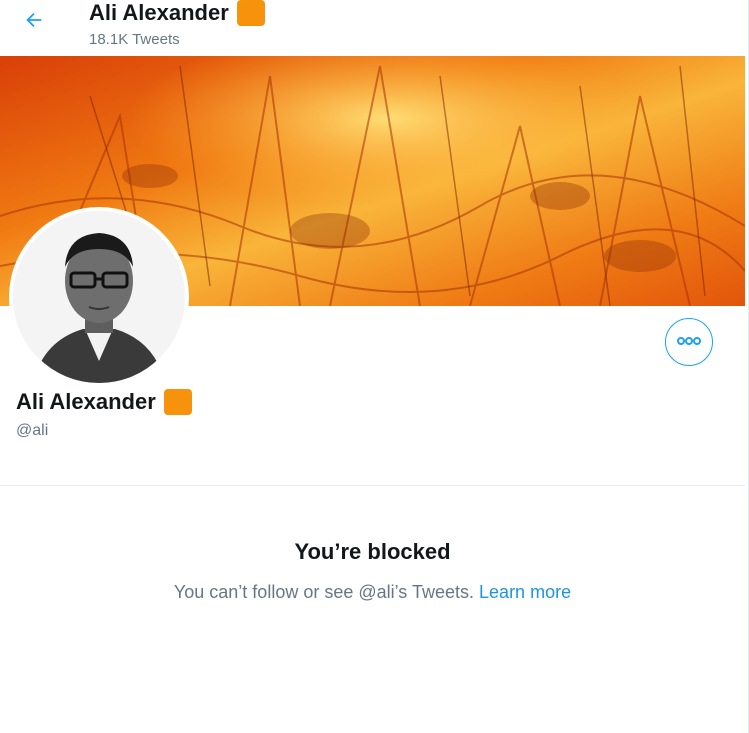  What do you see at coordinates (525, 592) in the screenshot?
I see `learn-more-link: Learn more` at bounding box center [525, 592].